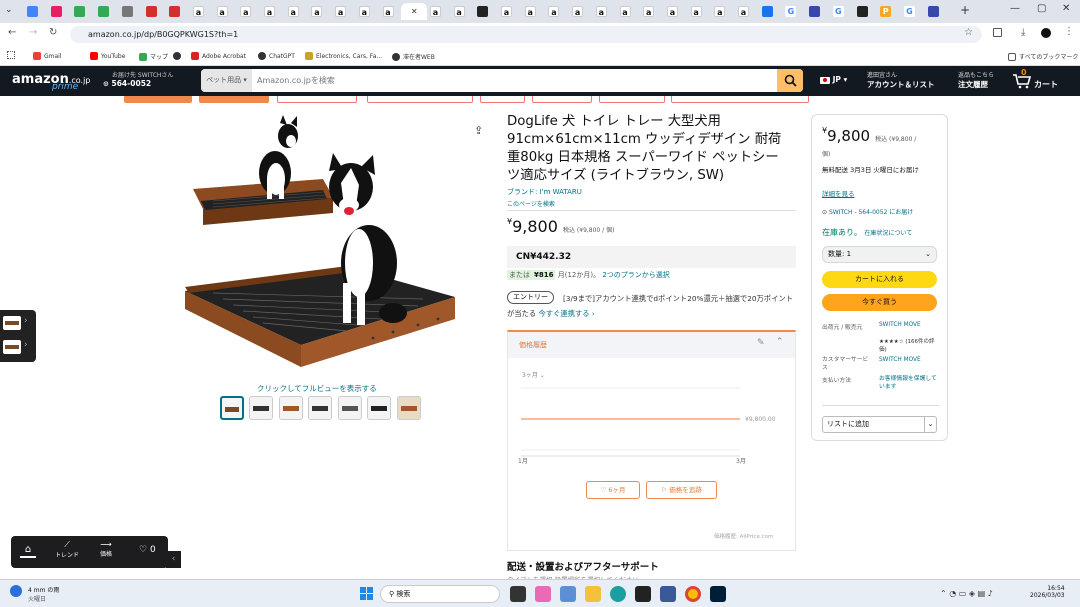  What do you see at coordinates (1066, 8) in the screenshot?
I see `close-window-icon: ✕` at bounding box center [1066, 8].